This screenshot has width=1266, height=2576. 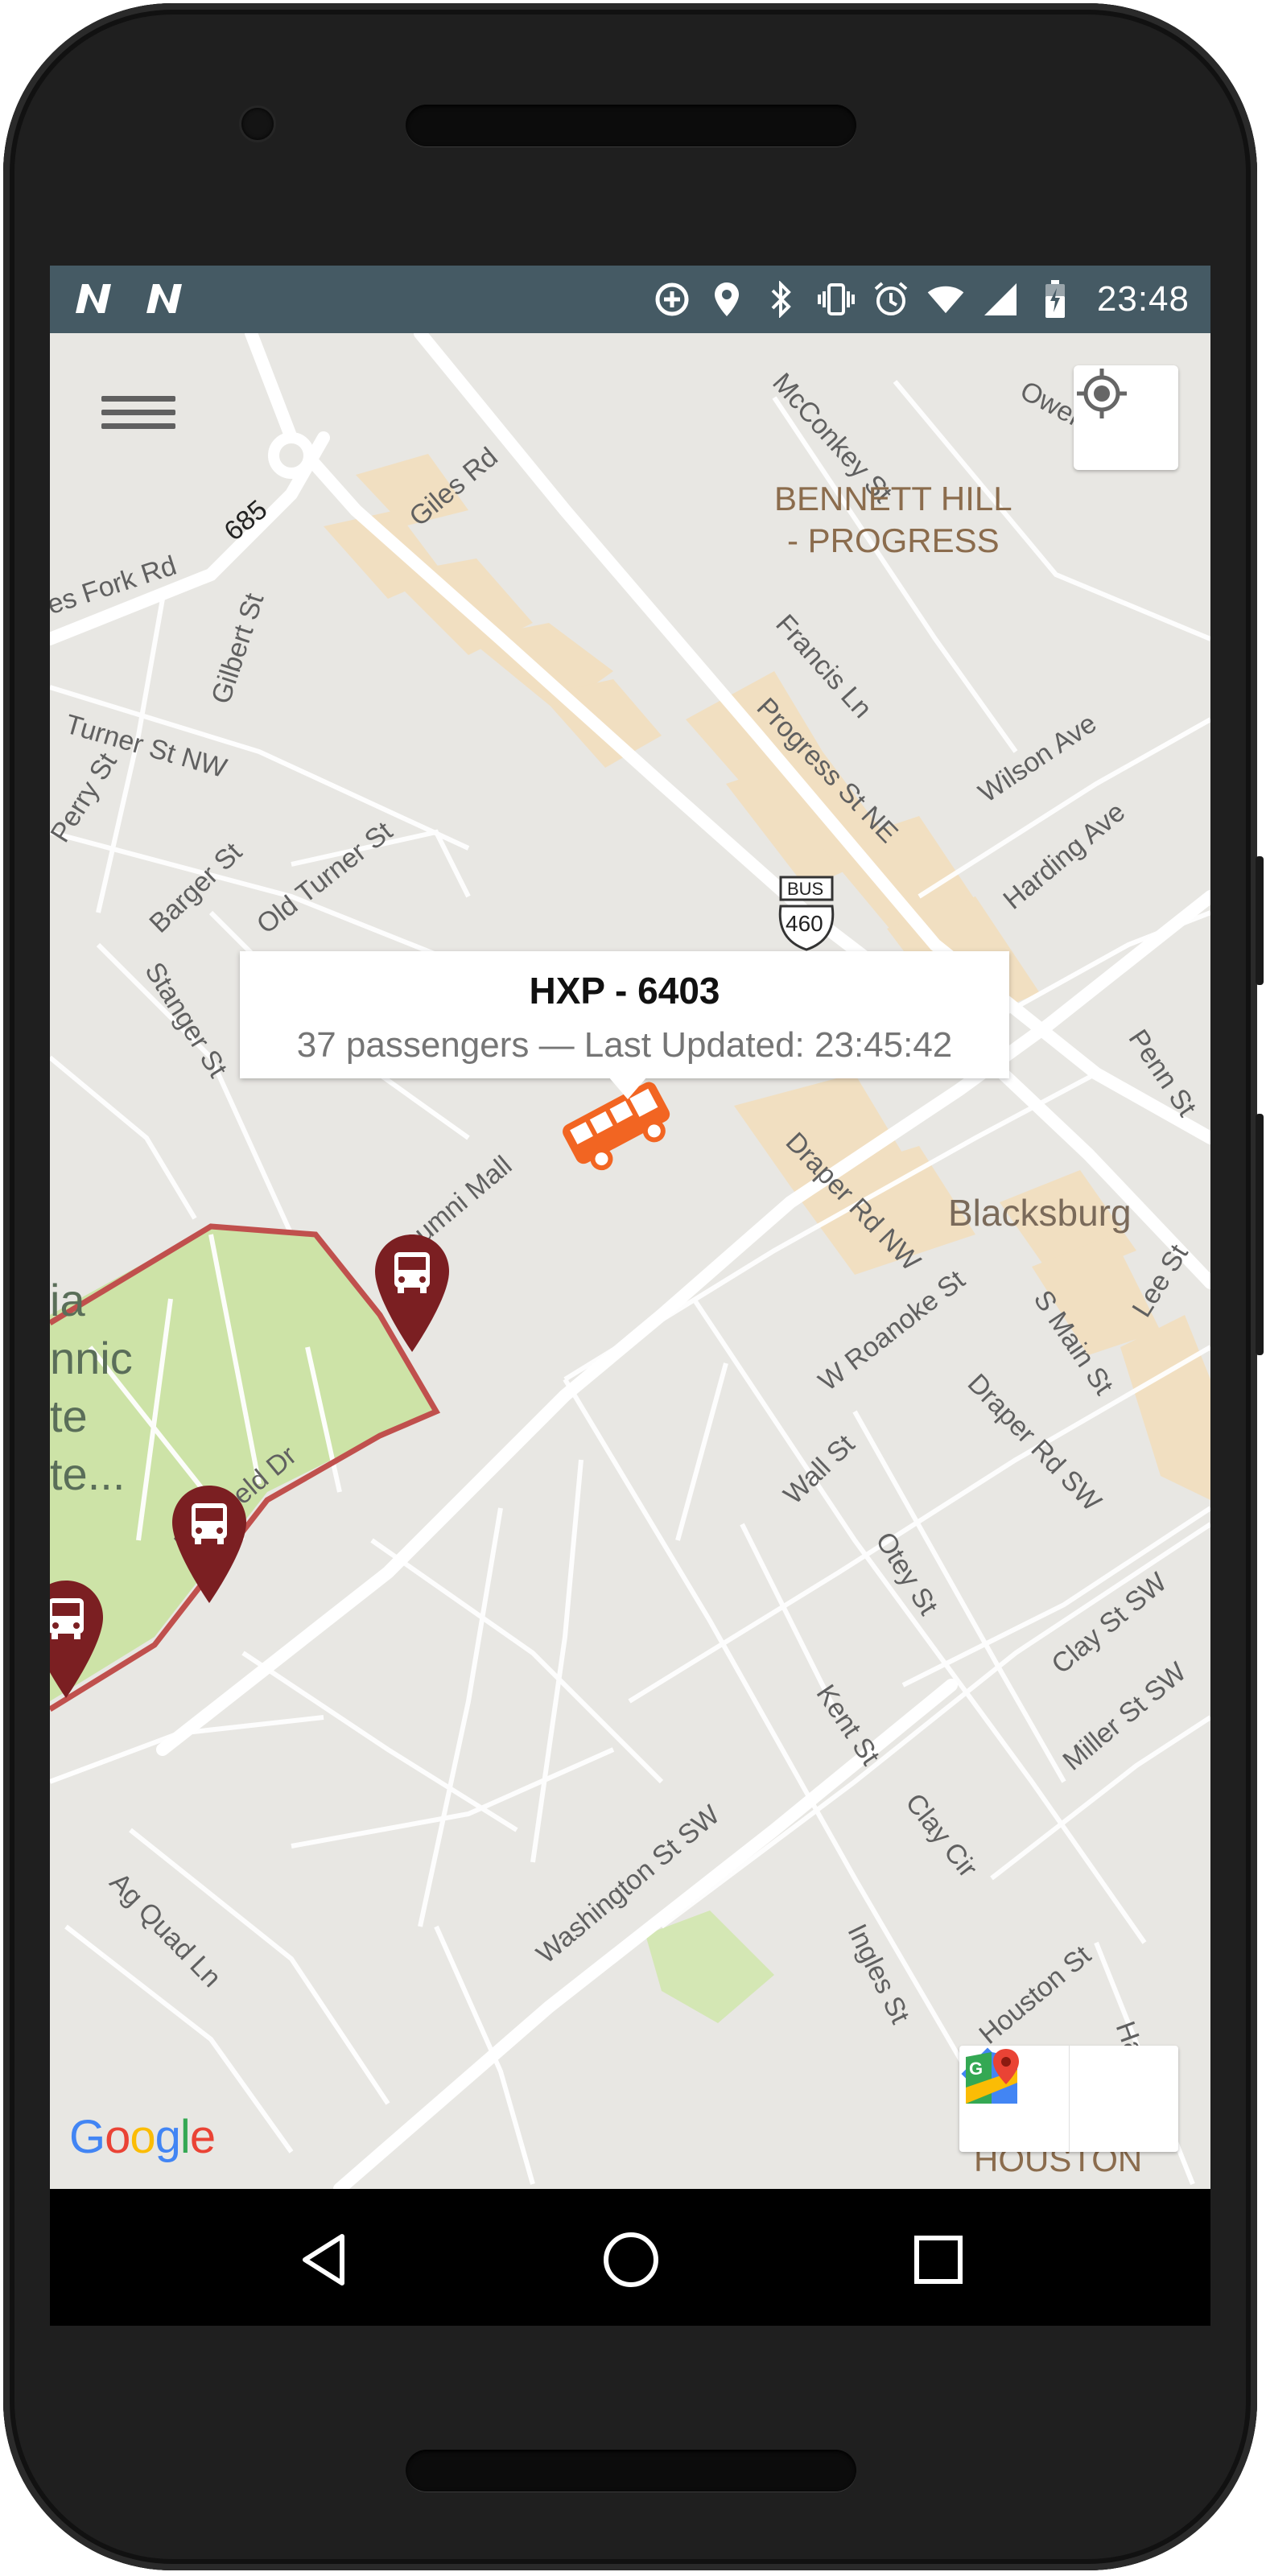 I want to click on status-bar: 23:48, so click(x=630, y=299).